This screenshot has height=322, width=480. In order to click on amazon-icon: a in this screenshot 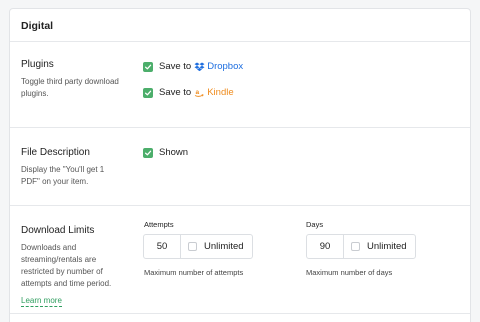, I will do `click(199, 93)`.